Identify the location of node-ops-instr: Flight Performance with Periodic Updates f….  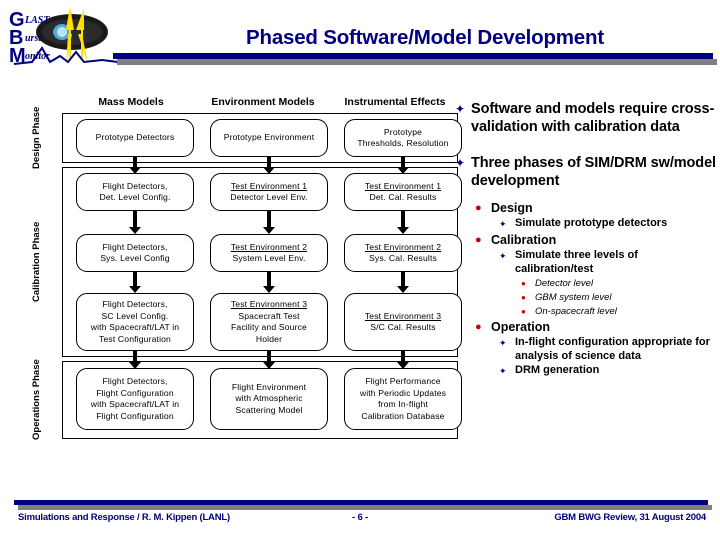
(403, 399).